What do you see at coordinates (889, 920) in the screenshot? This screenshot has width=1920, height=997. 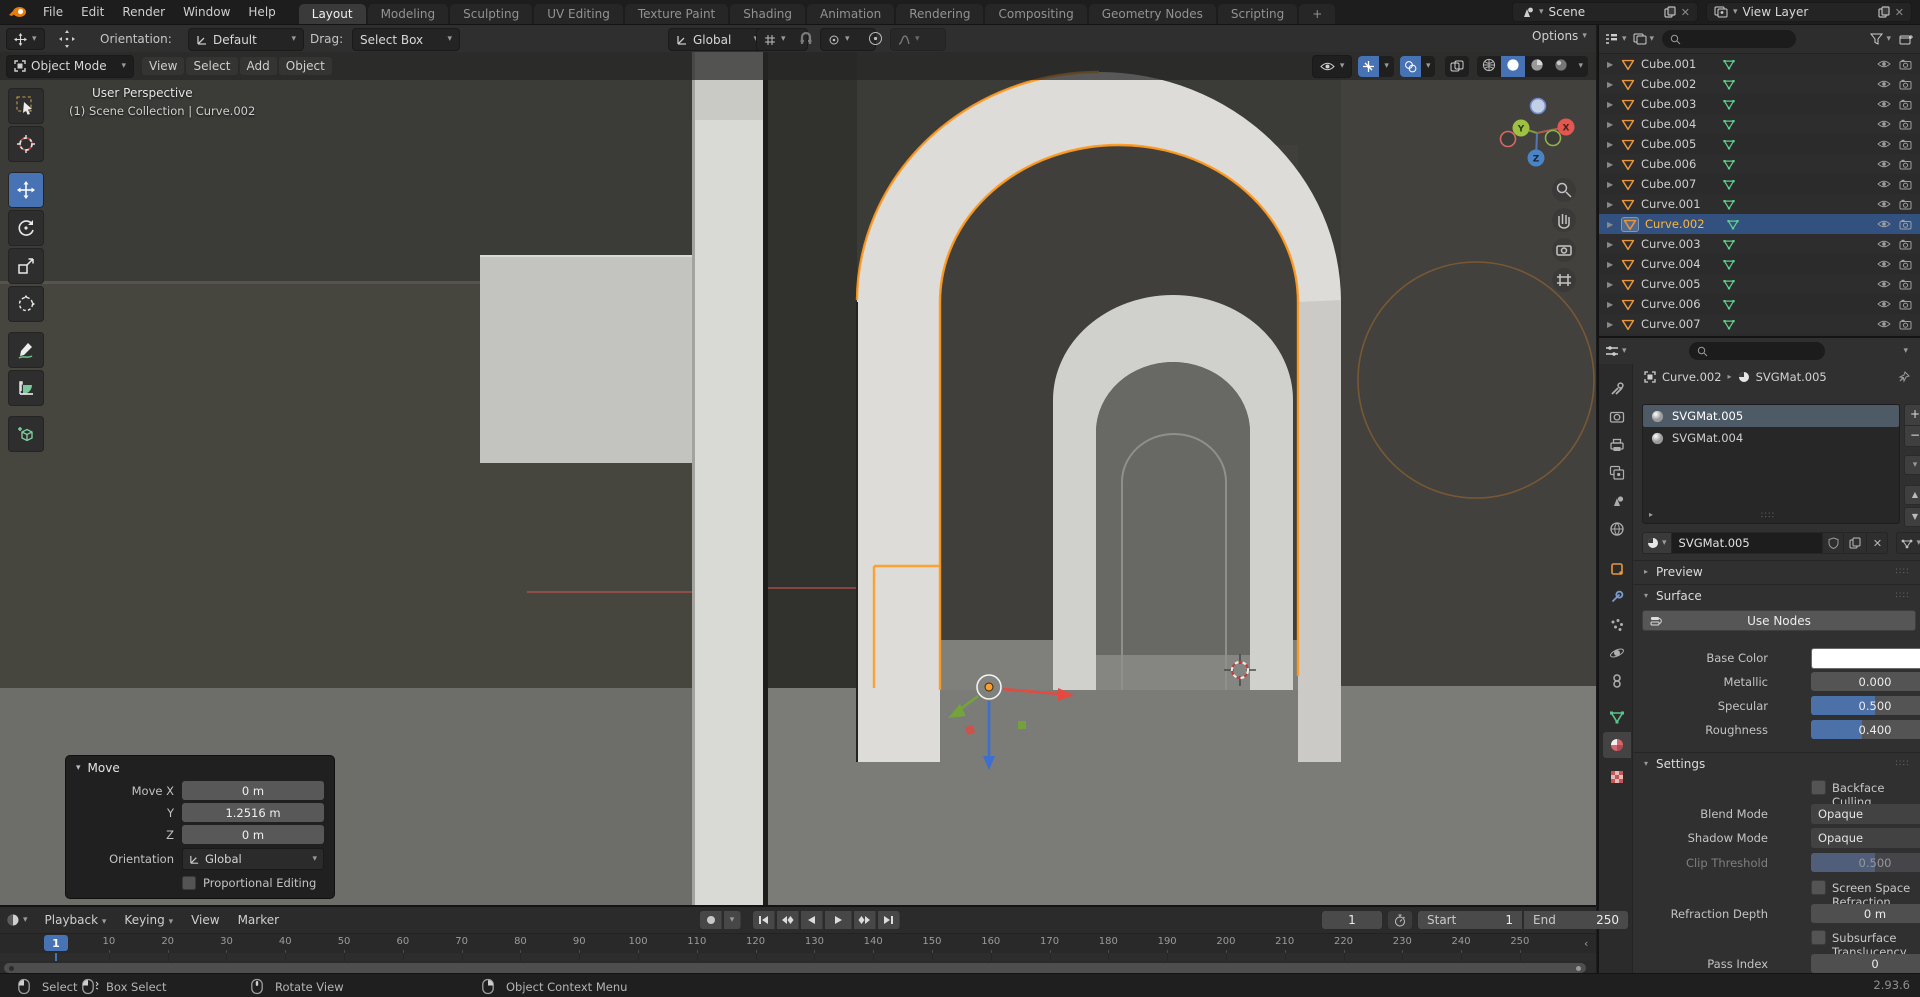 I see `jump-to-end-button` at bounding box center [889, 920].